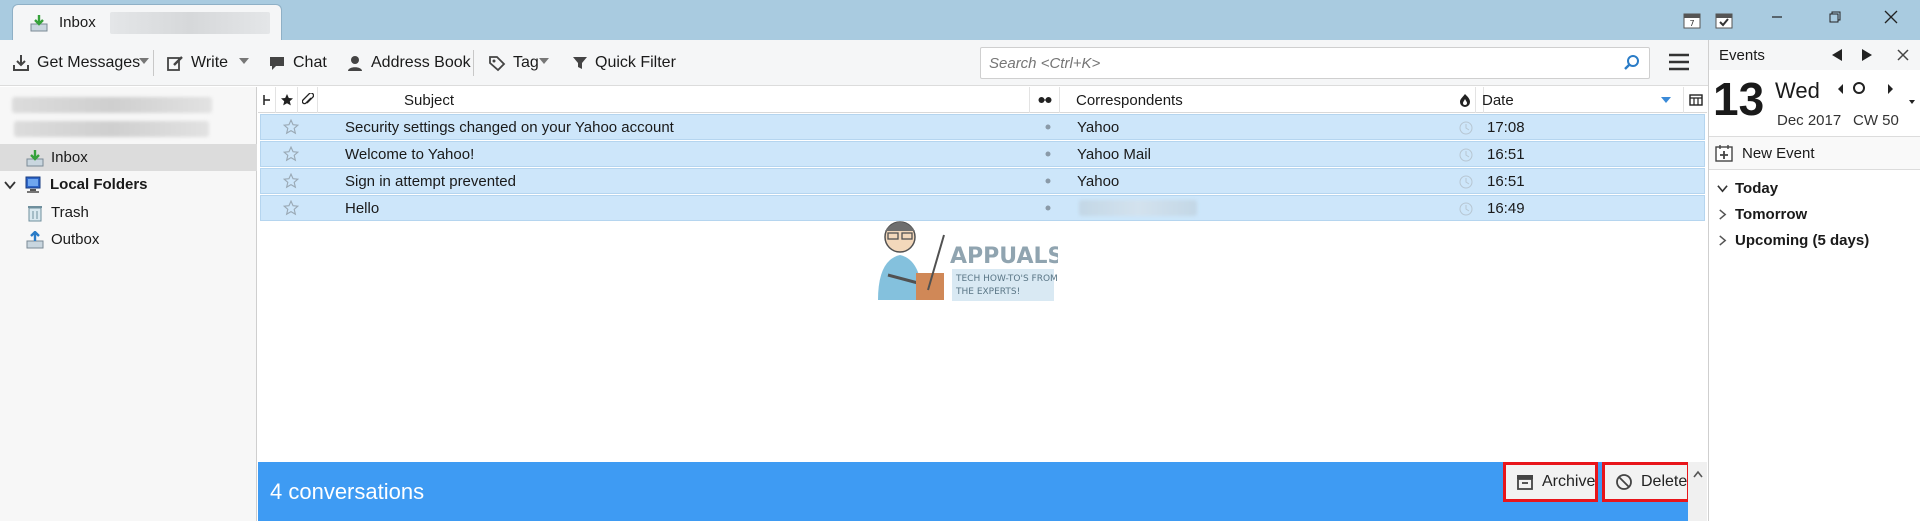 The image size is (1920, 521). What do you see at coordinates (128, 212) in the screenshot?
I see `folder-trash: Trash` at bounding box center [128, 212].